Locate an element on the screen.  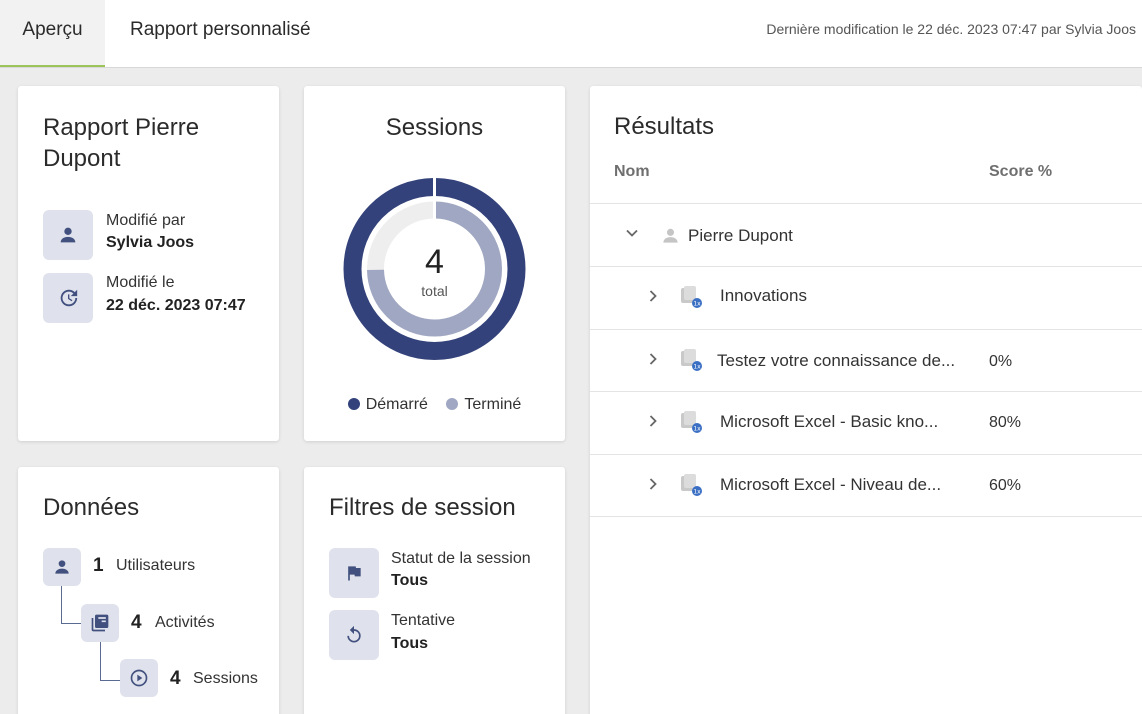
sessions-card: Sessions 4 total Démarré Terminé is located at coordinates (434, 263).